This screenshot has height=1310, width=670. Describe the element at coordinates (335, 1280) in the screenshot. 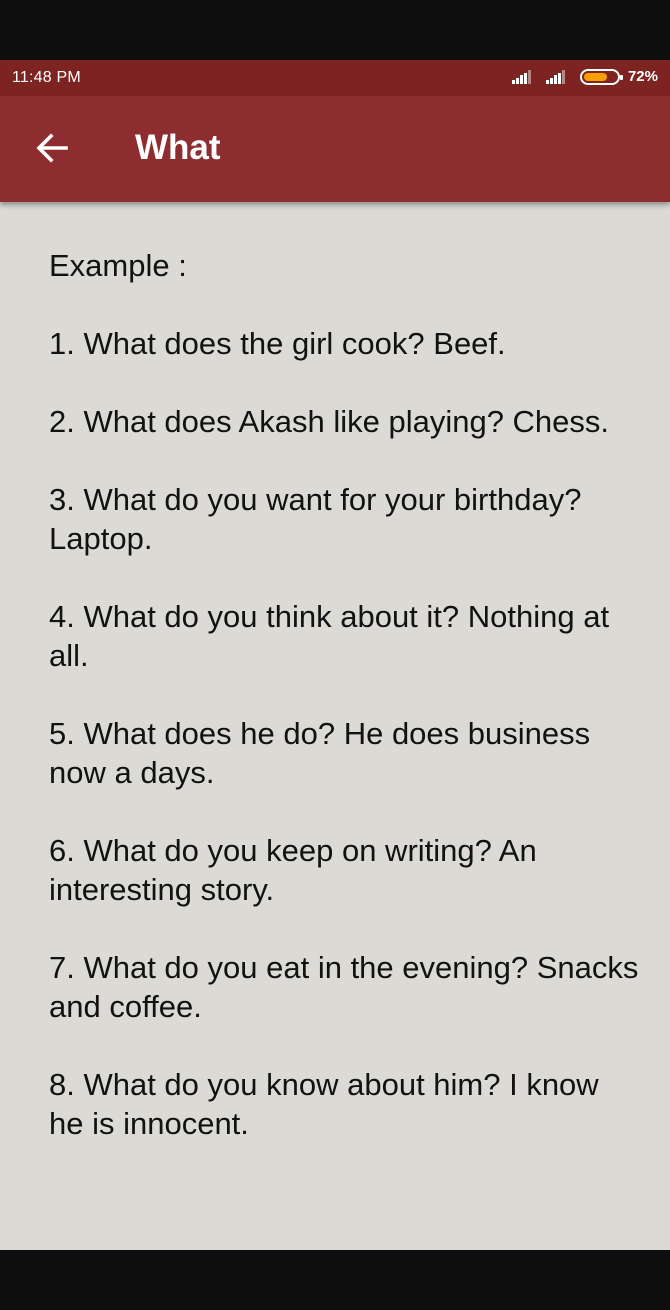

I see `navigation-bar` at that location.